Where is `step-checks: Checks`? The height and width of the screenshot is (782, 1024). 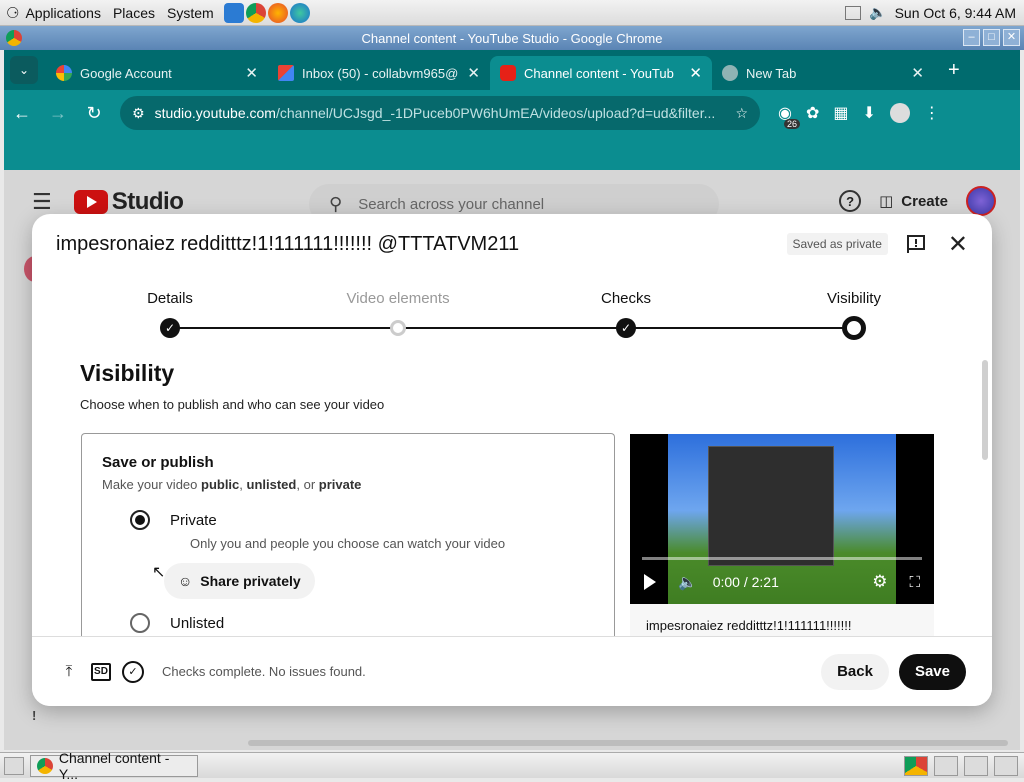 step-checks: Checks is located at coordinates (626, 298).